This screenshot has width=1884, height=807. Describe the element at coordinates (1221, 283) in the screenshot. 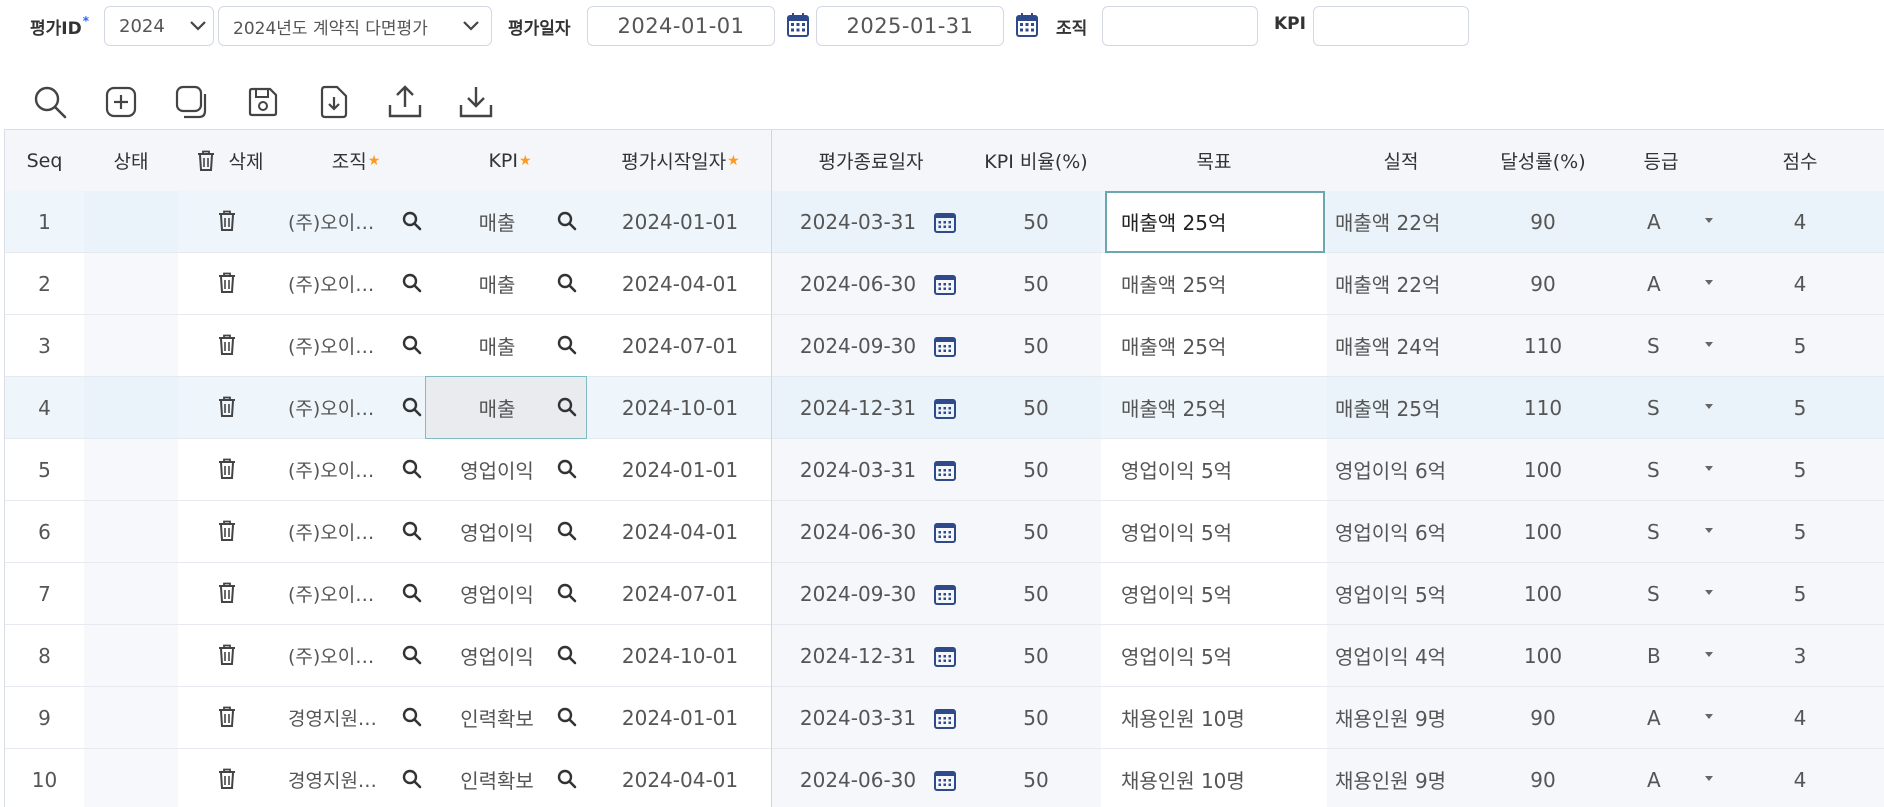

I see `goal-cell: 매출액 25억` at that location.